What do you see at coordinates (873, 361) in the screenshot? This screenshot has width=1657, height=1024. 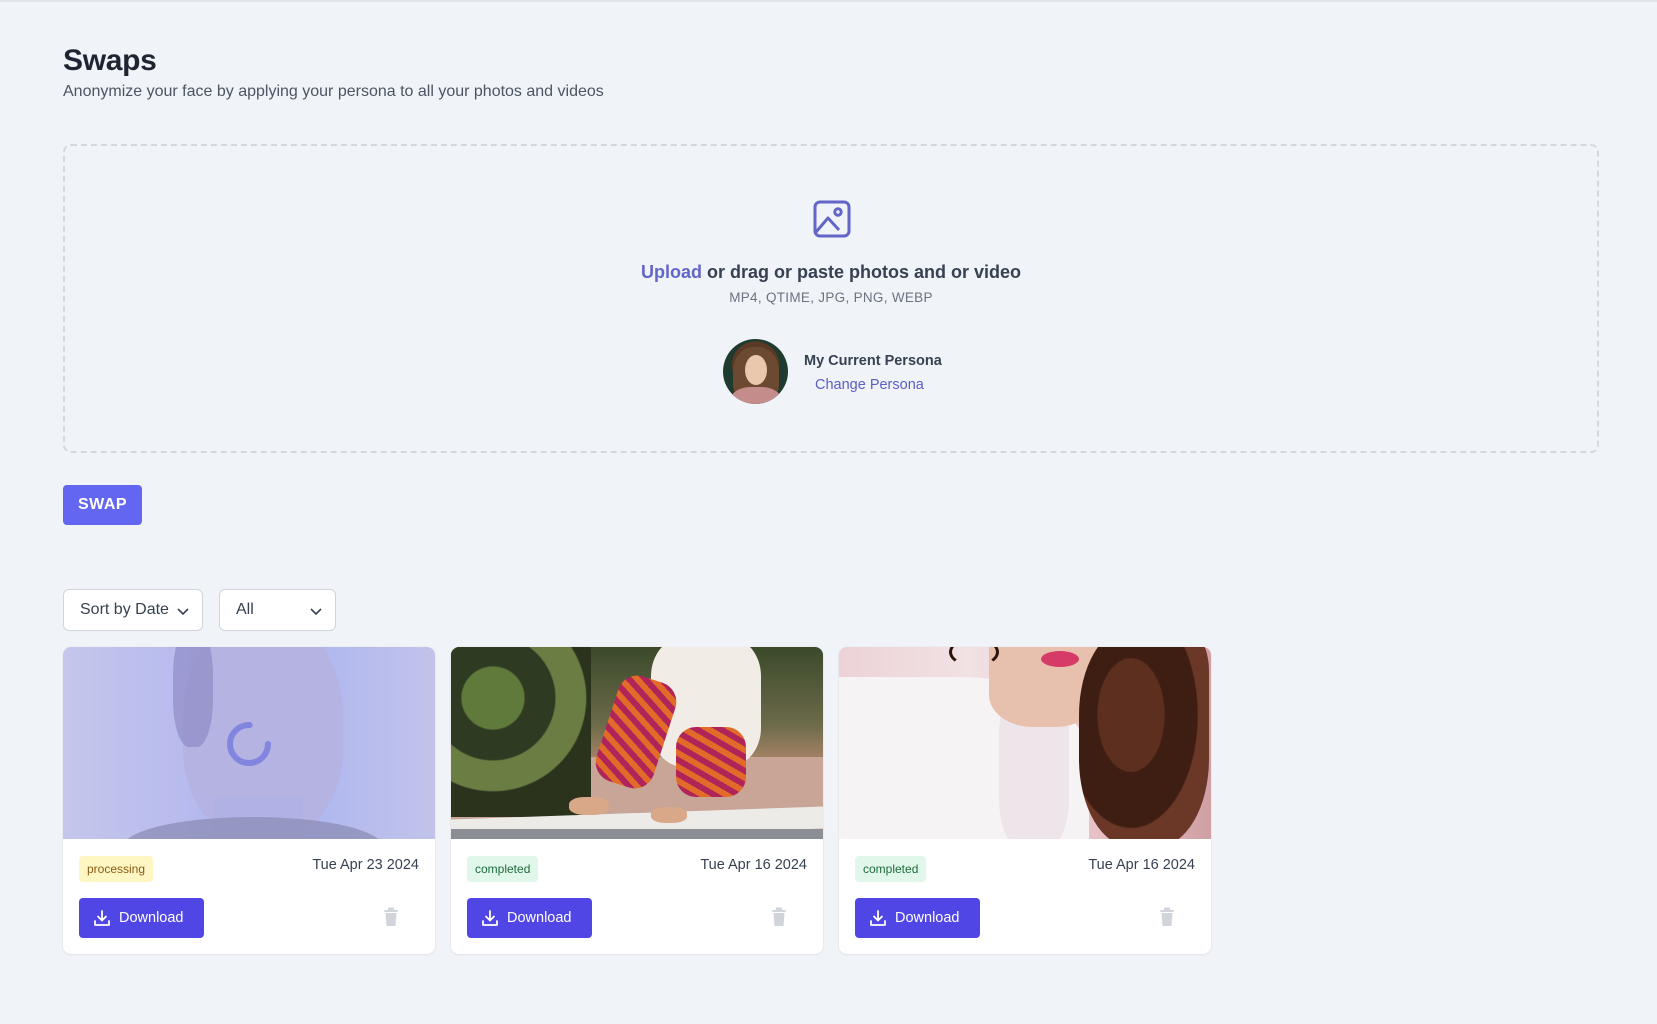 I see `persona-label: My Current Persona` at bounding box center [873, 361].